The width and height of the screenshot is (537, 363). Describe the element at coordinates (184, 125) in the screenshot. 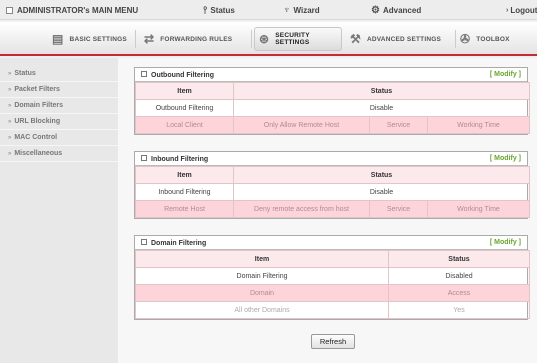

I see `col-local-client: Local Client` at that location.